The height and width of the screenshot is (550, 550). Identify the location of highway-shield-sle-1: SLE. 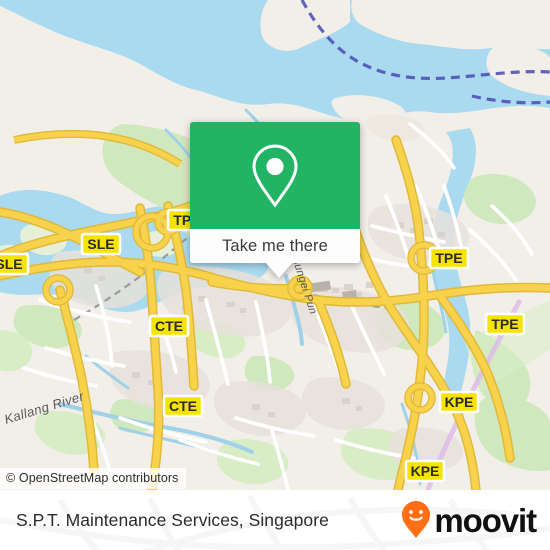
(101, 244).